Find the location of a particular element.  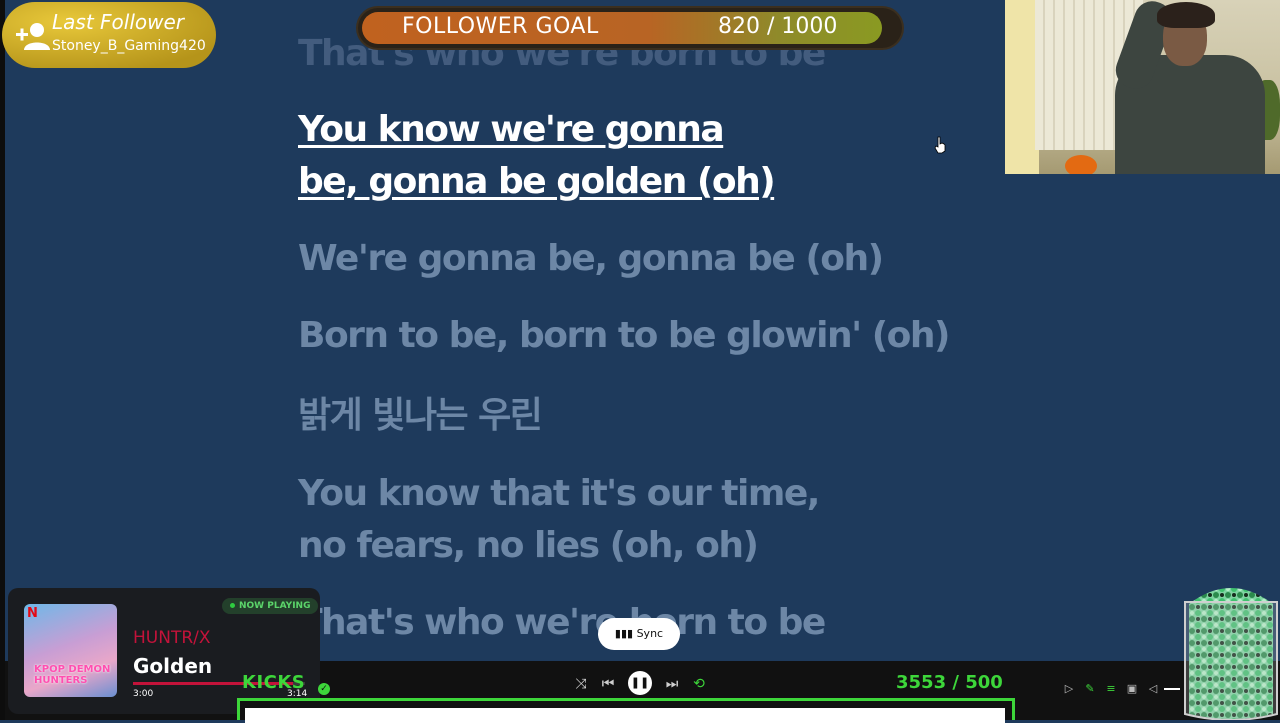

kicks-goal-fill is located at coordinates (625, 715).